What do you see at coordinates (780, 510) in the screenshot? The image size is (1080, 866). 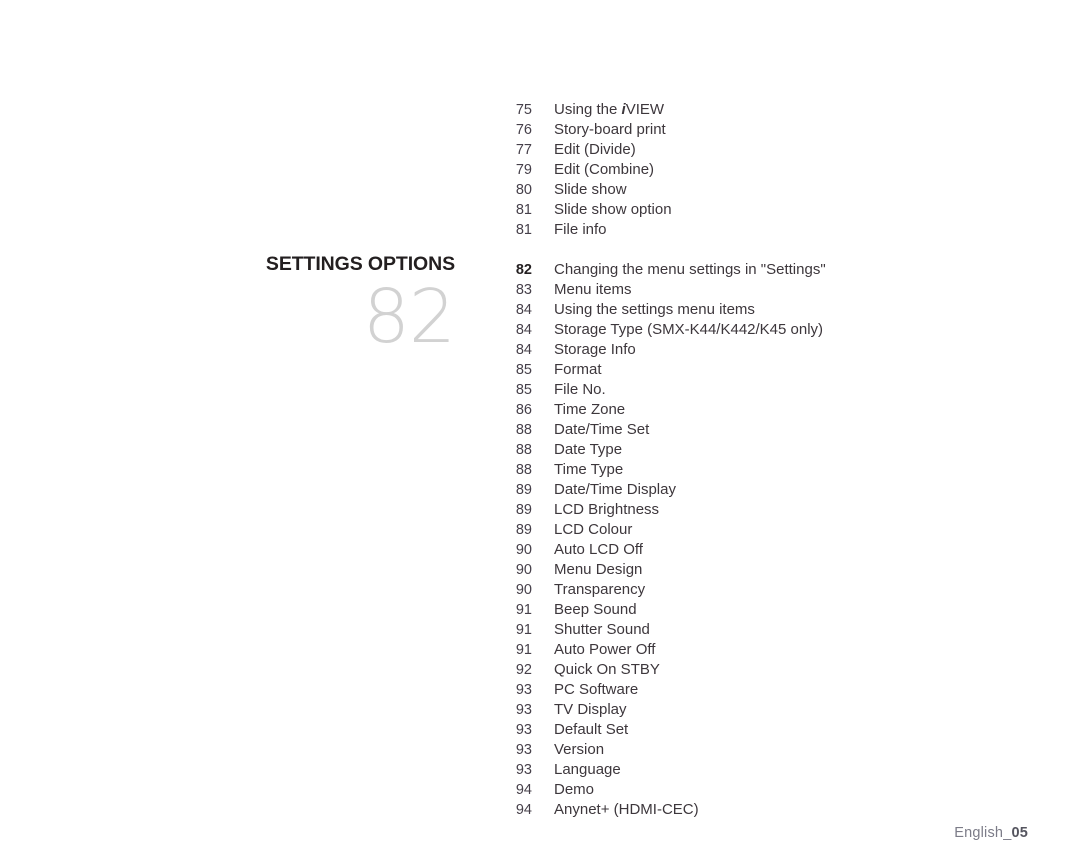 I see `toc-row: 89 LCD Brightness` at bounding box center [780, 510].